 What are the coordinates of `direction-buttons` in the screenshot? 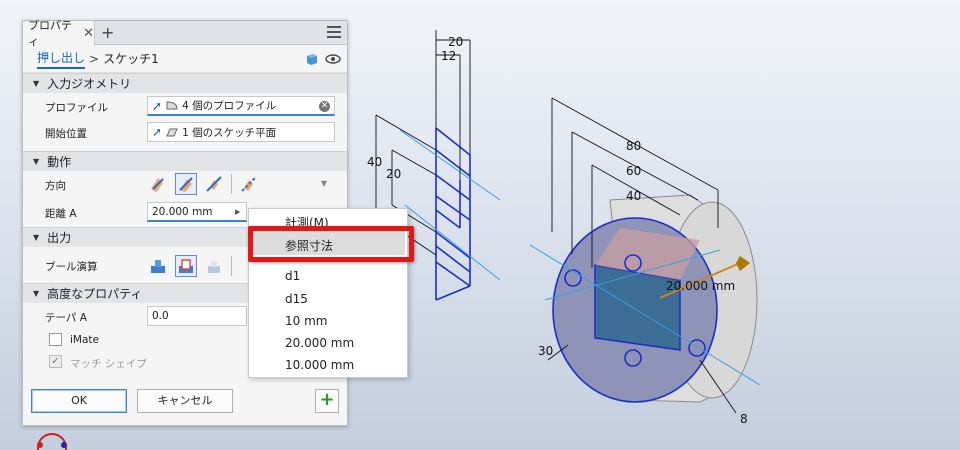 It's located at (203, 184).